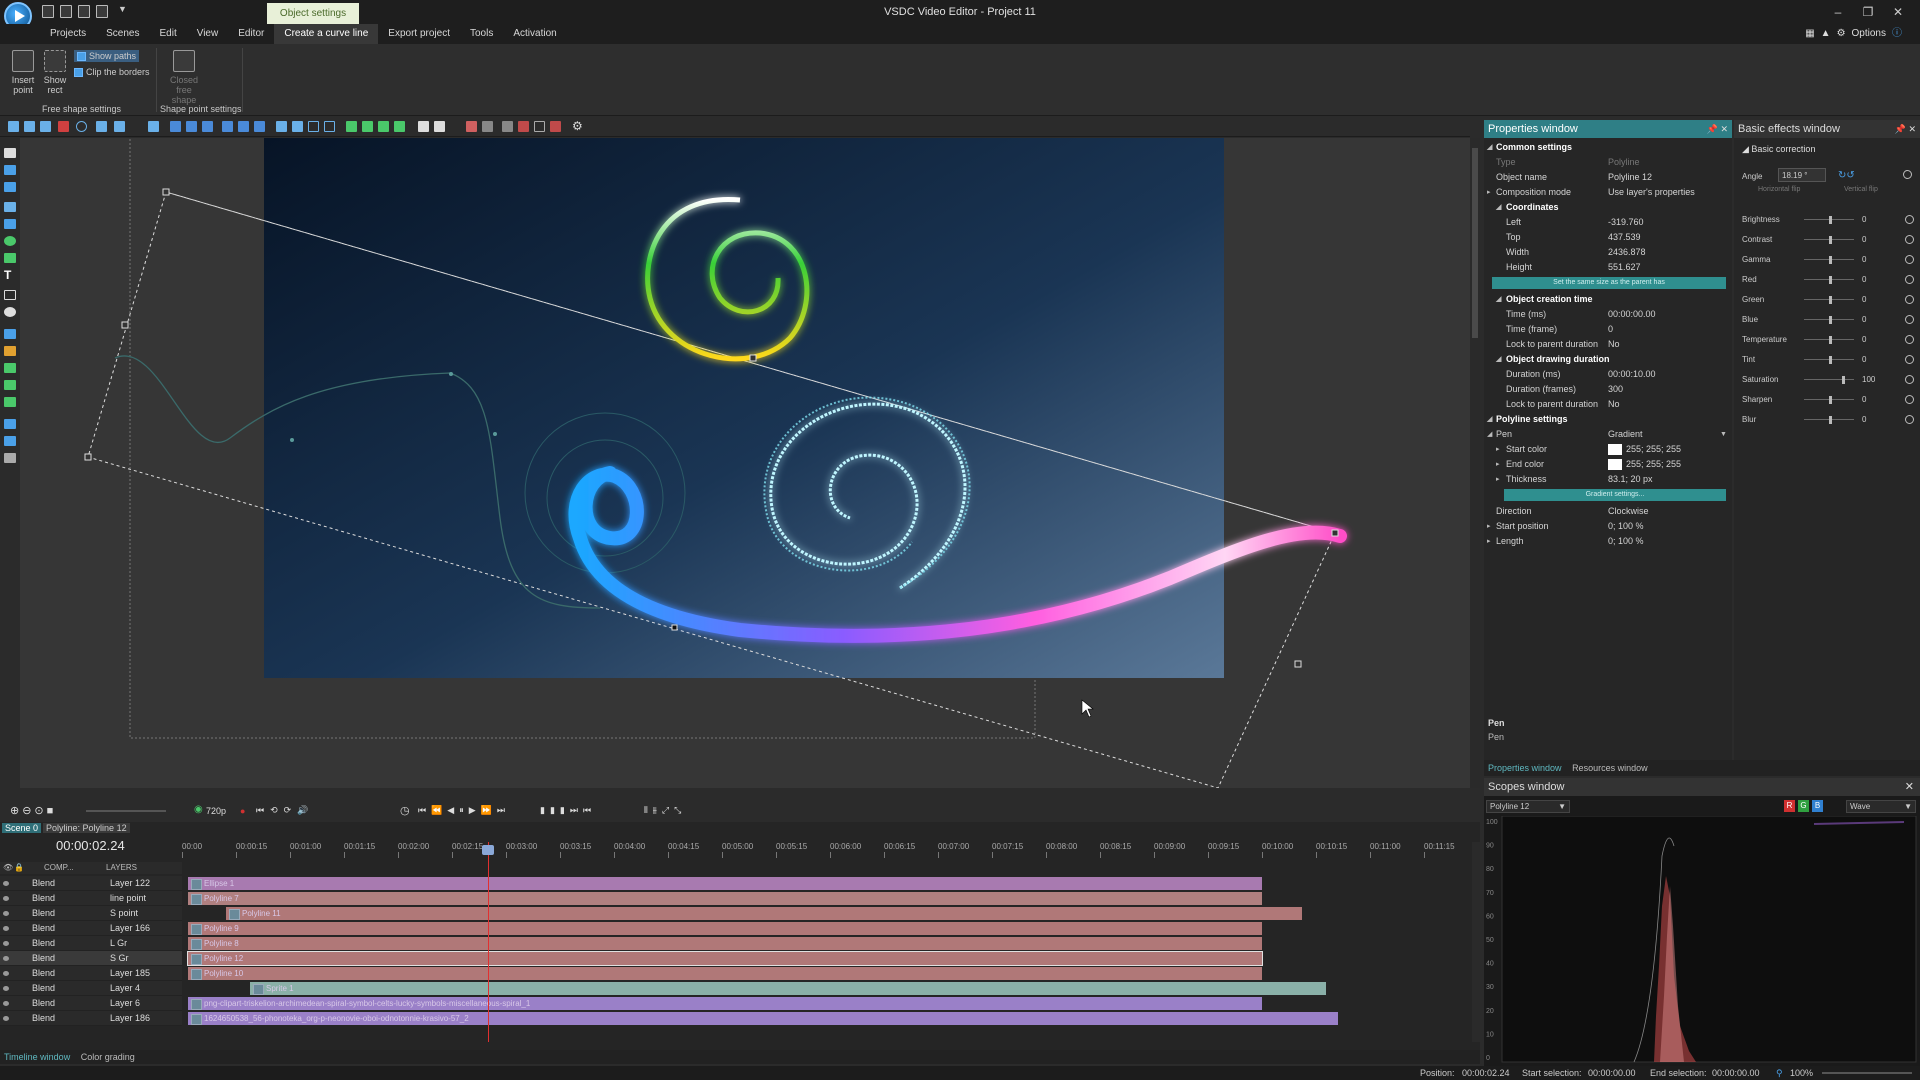 The height and width of the screenshot is (1080, 1920). Describe the element at coordinates (1608, 207) in the screenshot. I see `section-coordinates: ◢ Coordinates` at that location.